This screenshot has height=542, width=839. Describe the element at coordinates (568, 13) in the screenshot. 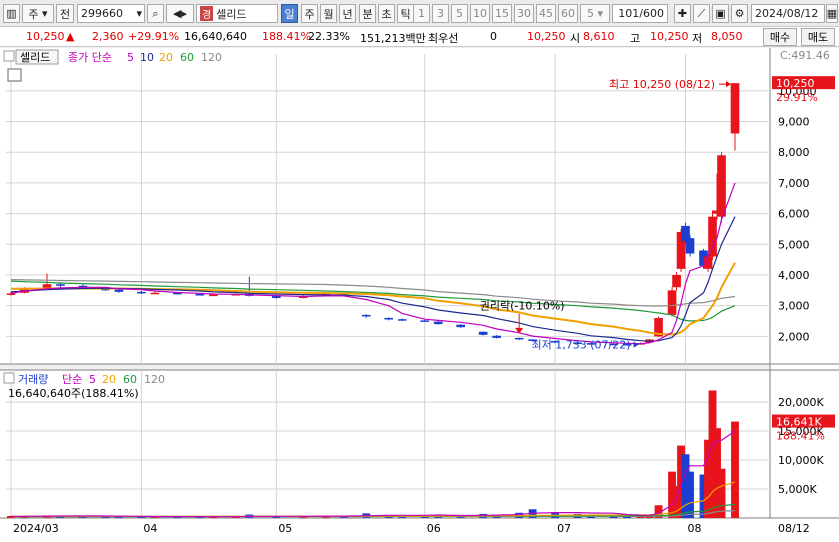

I see `minute-60: 60` at that location.